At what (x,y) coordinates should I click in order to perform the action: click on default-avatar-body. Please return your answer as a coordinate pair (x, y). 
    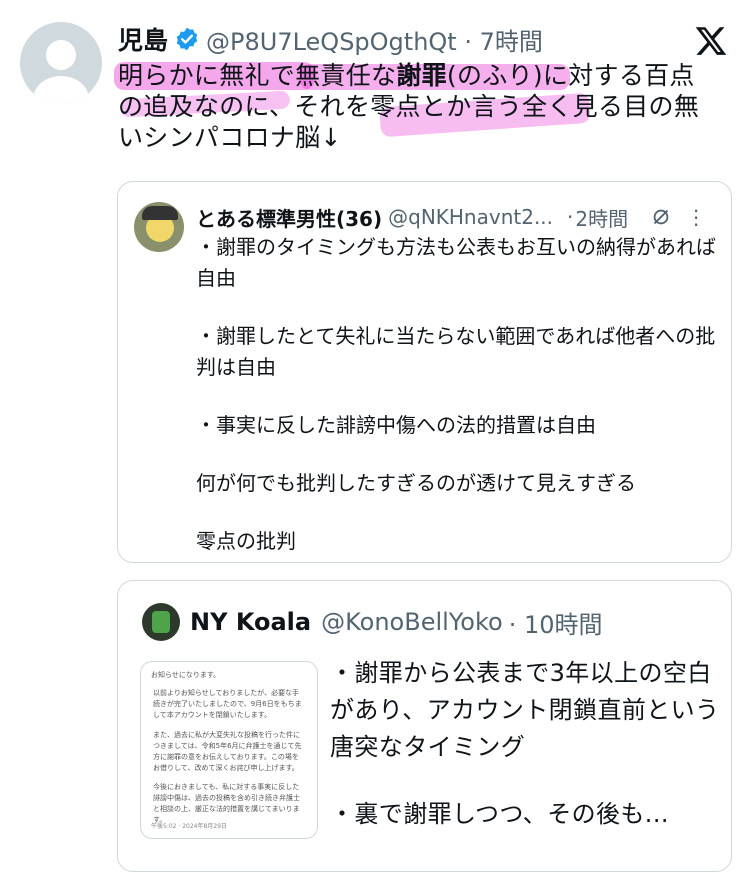
    Looking at the image, I should click on (61, 90).